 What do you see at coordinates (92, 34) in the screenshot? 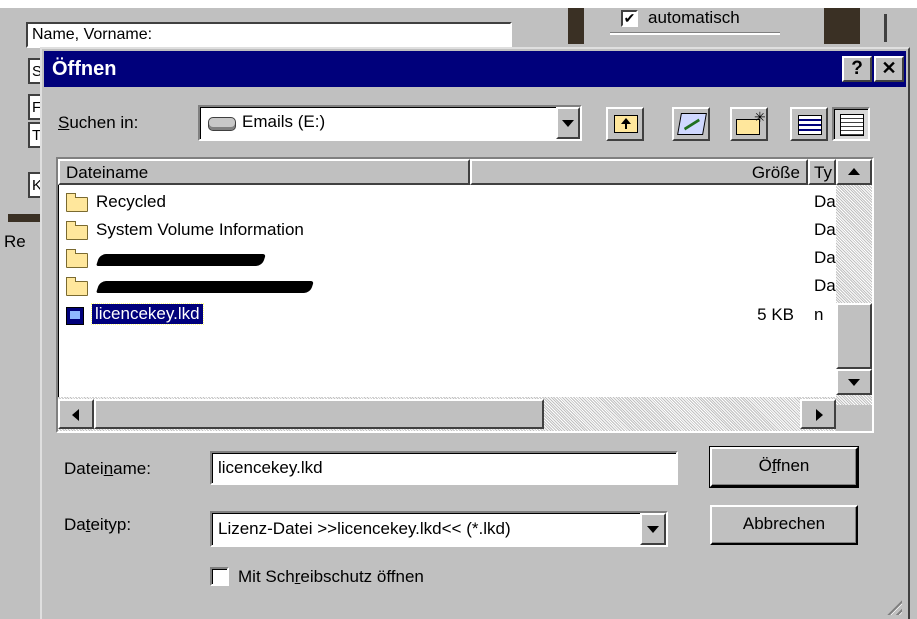
I see `background-name-label: Name, Vorname:` at bounding box center [92, 34].